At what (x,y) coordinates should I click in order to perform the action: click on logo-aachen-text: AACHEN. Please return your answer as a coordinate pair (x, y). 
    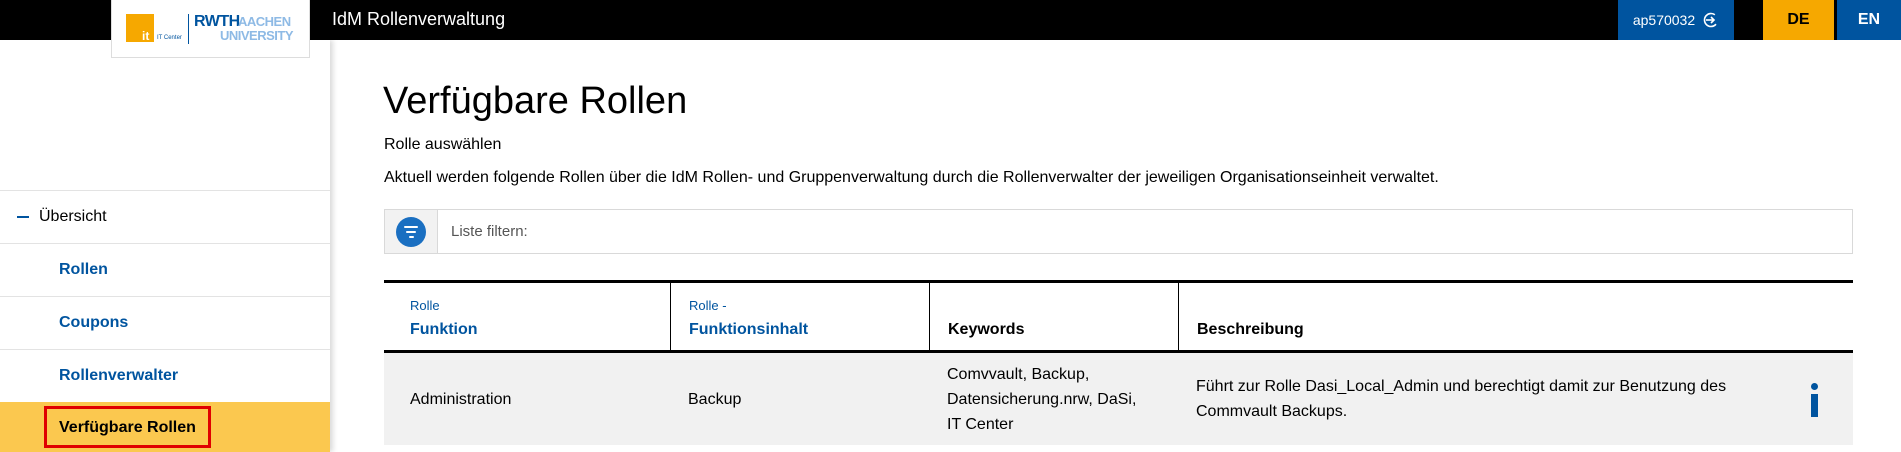
    Looking at the image, I should click on (264, 21).